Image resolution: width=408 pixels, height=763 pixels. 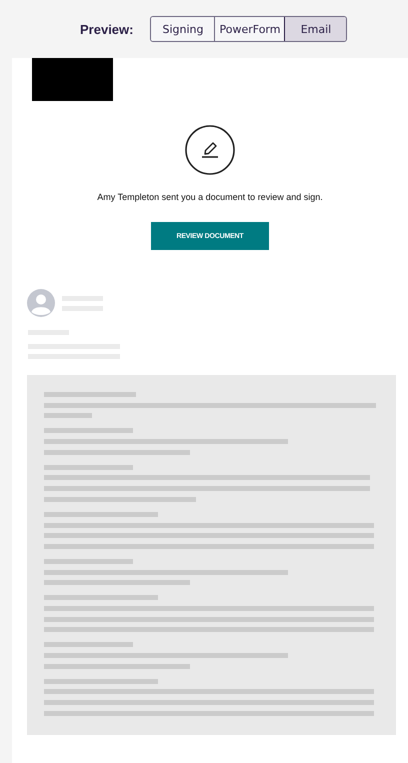 I want to click on preview-tab: Email, so click(x=315, y=29).